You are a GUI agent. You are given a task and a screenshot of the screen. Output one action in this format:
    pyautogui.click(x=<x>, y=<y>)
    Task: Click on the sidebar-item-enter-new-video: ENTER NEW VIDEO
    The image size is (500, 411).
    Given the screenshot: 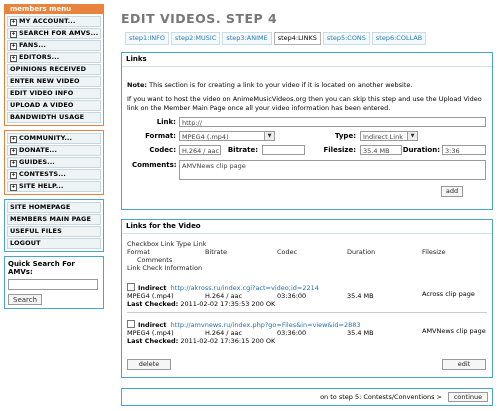 What is the action you would take?
    pyautogui.click(x=54, y=81)
    